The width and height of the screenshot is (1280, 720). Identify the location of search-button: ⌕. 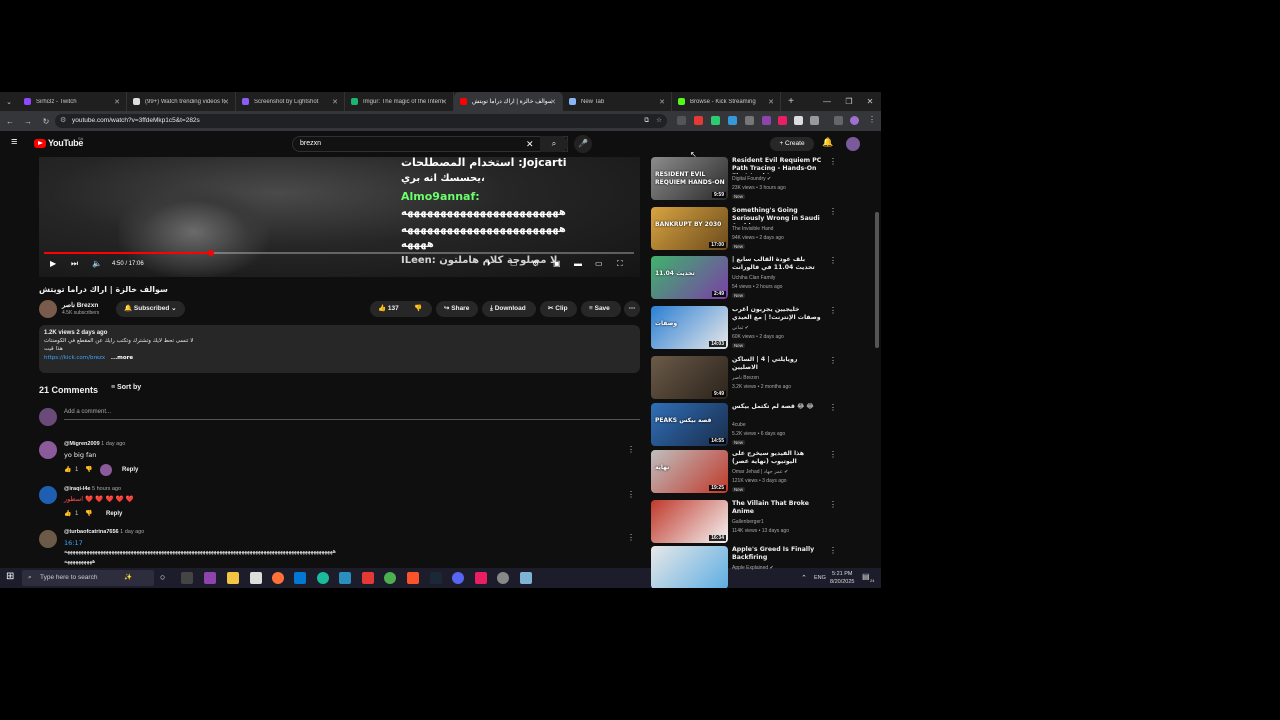
(554, 144).